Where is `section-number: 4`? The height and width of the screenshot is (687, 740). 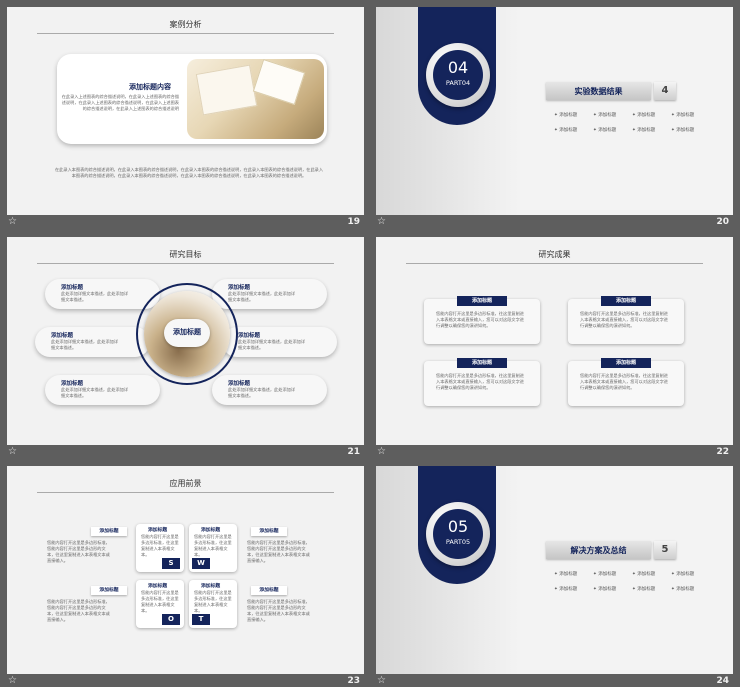 section-number: 4 is located at coordinates (665, 91).